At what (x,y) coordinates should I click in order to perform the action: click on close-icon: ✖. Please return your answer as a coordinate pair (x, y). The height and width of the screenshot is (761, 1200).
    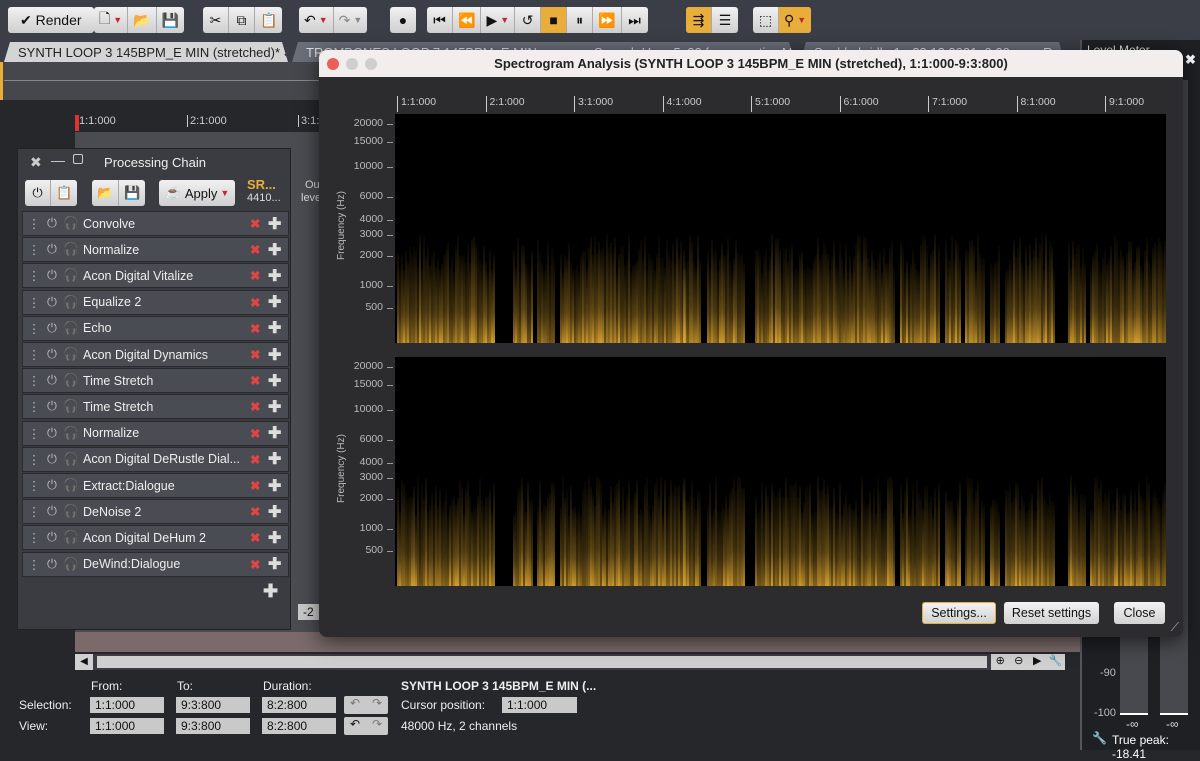
    Looking at the image, I should click on (1190, 60).